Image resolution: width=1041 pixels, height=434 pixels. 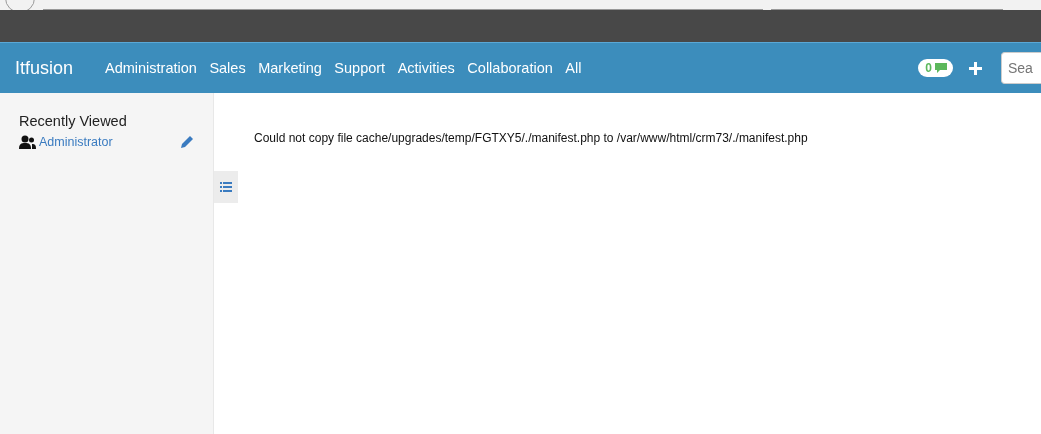 What do you see at coordinates (510, 68) in the screenshot?
I see `nav-menu-link: Collaboration` at bounding box center [510, 68].